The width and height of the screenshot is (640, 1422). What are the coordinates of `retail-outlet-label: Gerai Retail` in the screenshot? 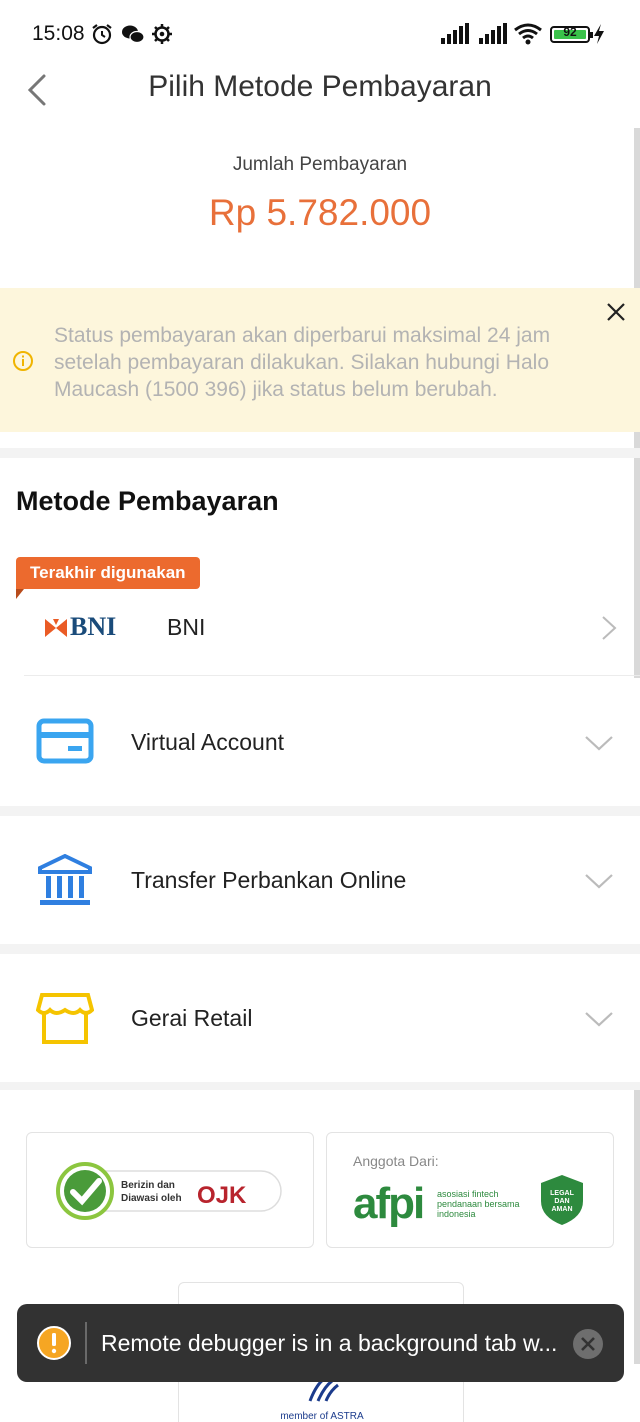 It's located at (192, 1018).